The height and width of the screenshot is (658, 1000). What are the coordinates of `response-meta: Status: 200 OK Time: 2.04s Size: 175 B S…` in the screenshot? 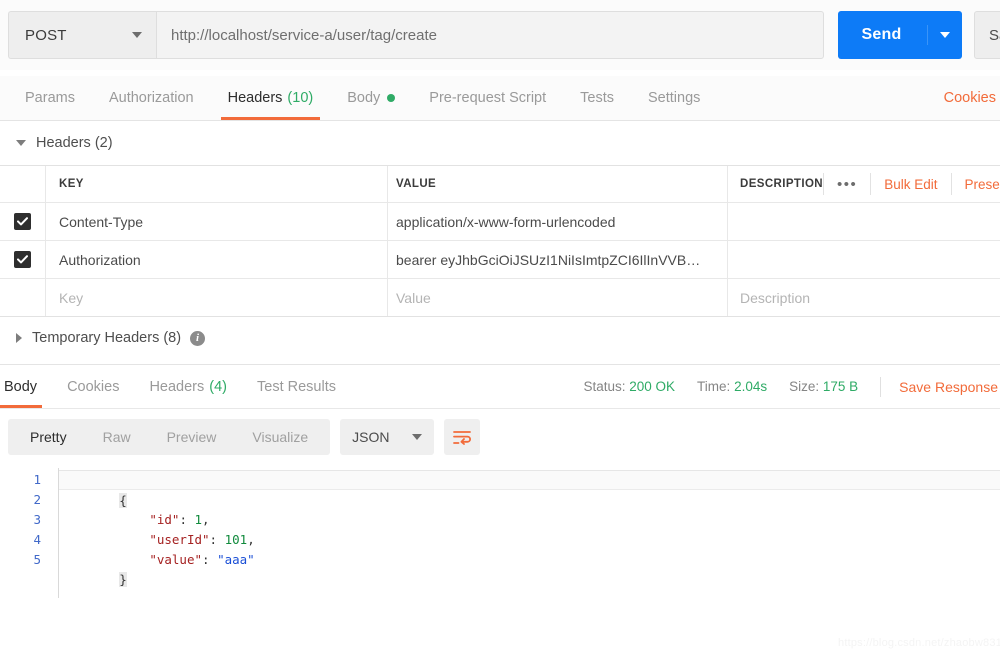 It's located at (780, 386).